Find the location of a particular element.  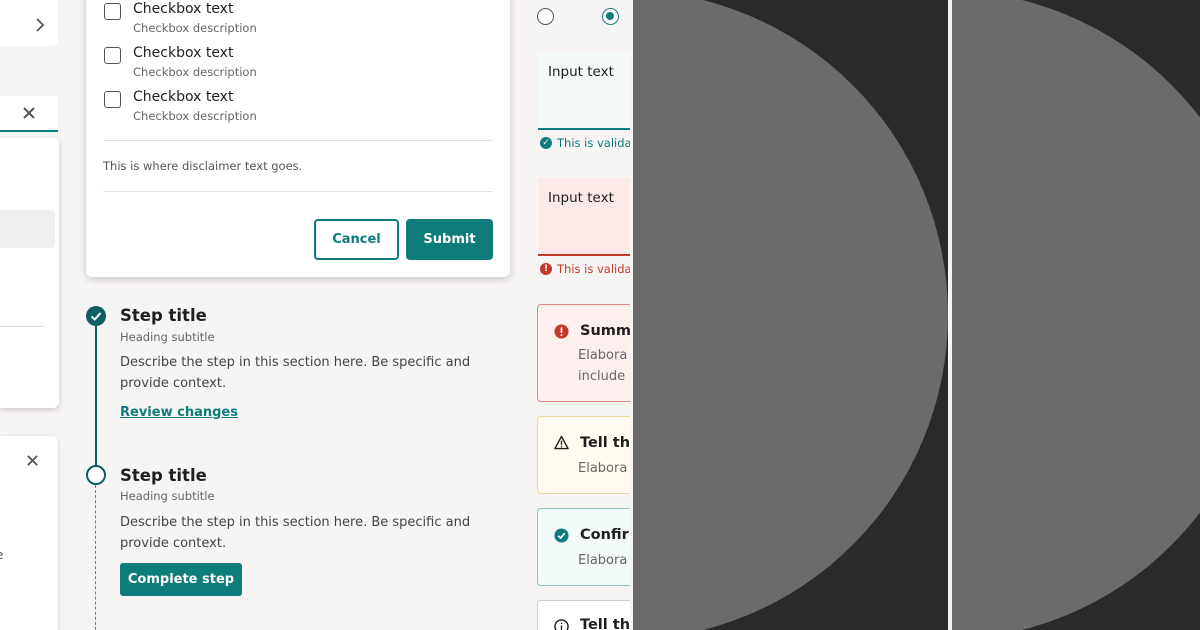

dropdown-divider is located at coordinates (22, 326).